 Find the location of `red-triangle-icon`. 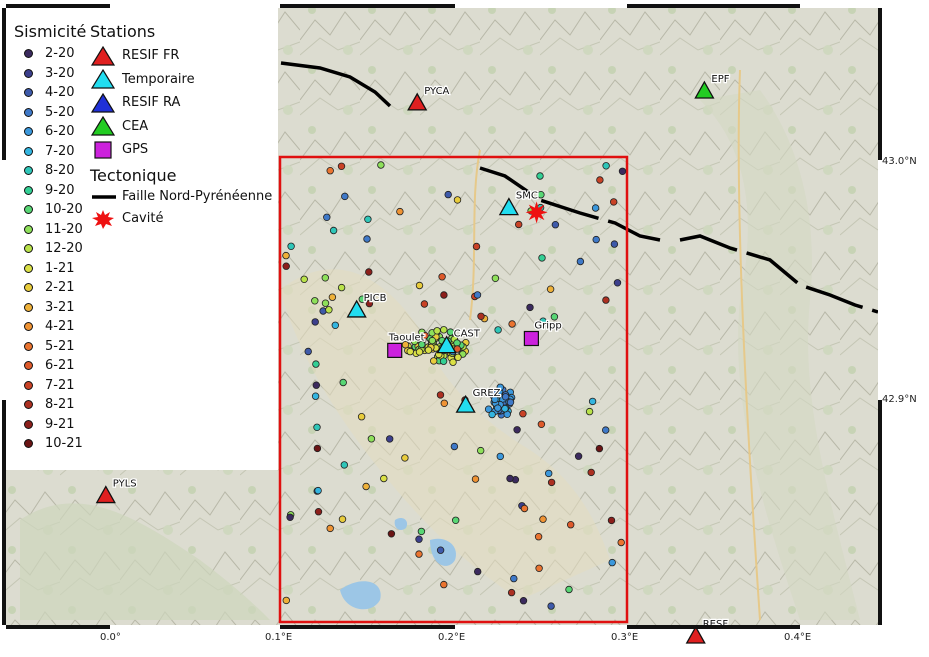

red-triangle-icon is located at coordinates (103, 55).